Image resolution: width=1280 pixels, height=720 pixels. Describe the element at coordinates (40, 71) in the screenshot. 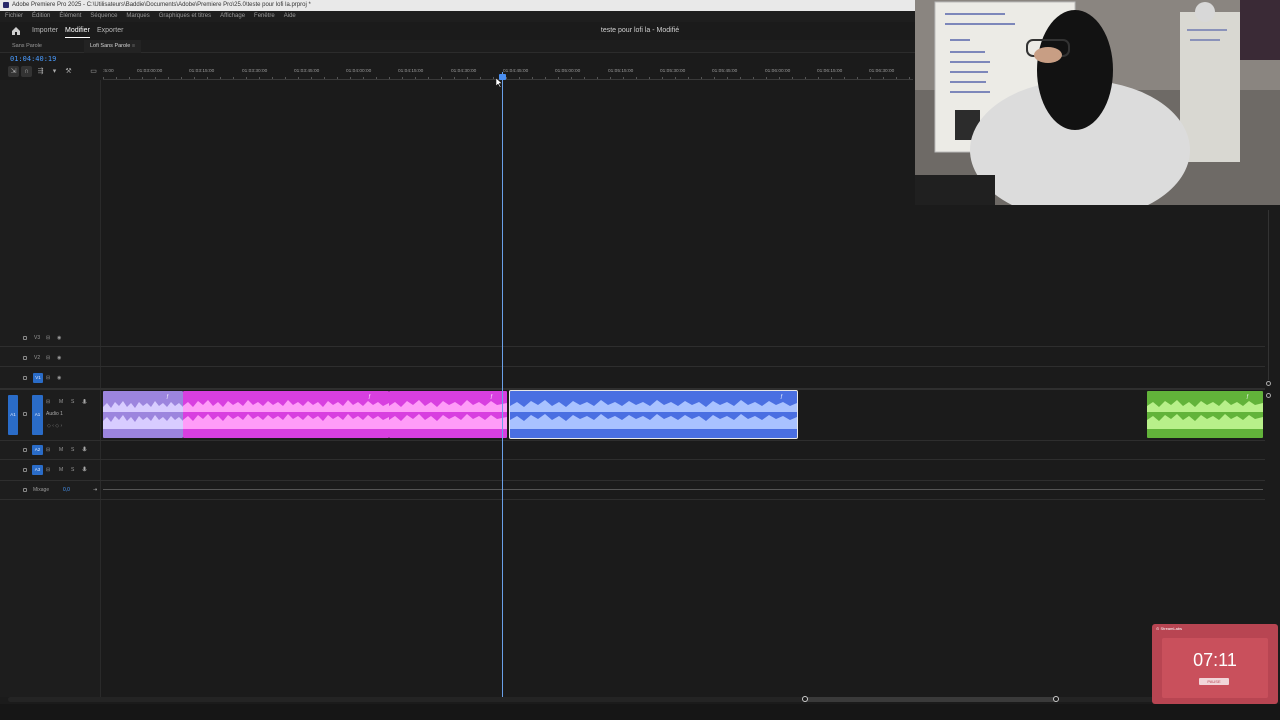

I see `linked-selection-icon: ⇶` at that location.